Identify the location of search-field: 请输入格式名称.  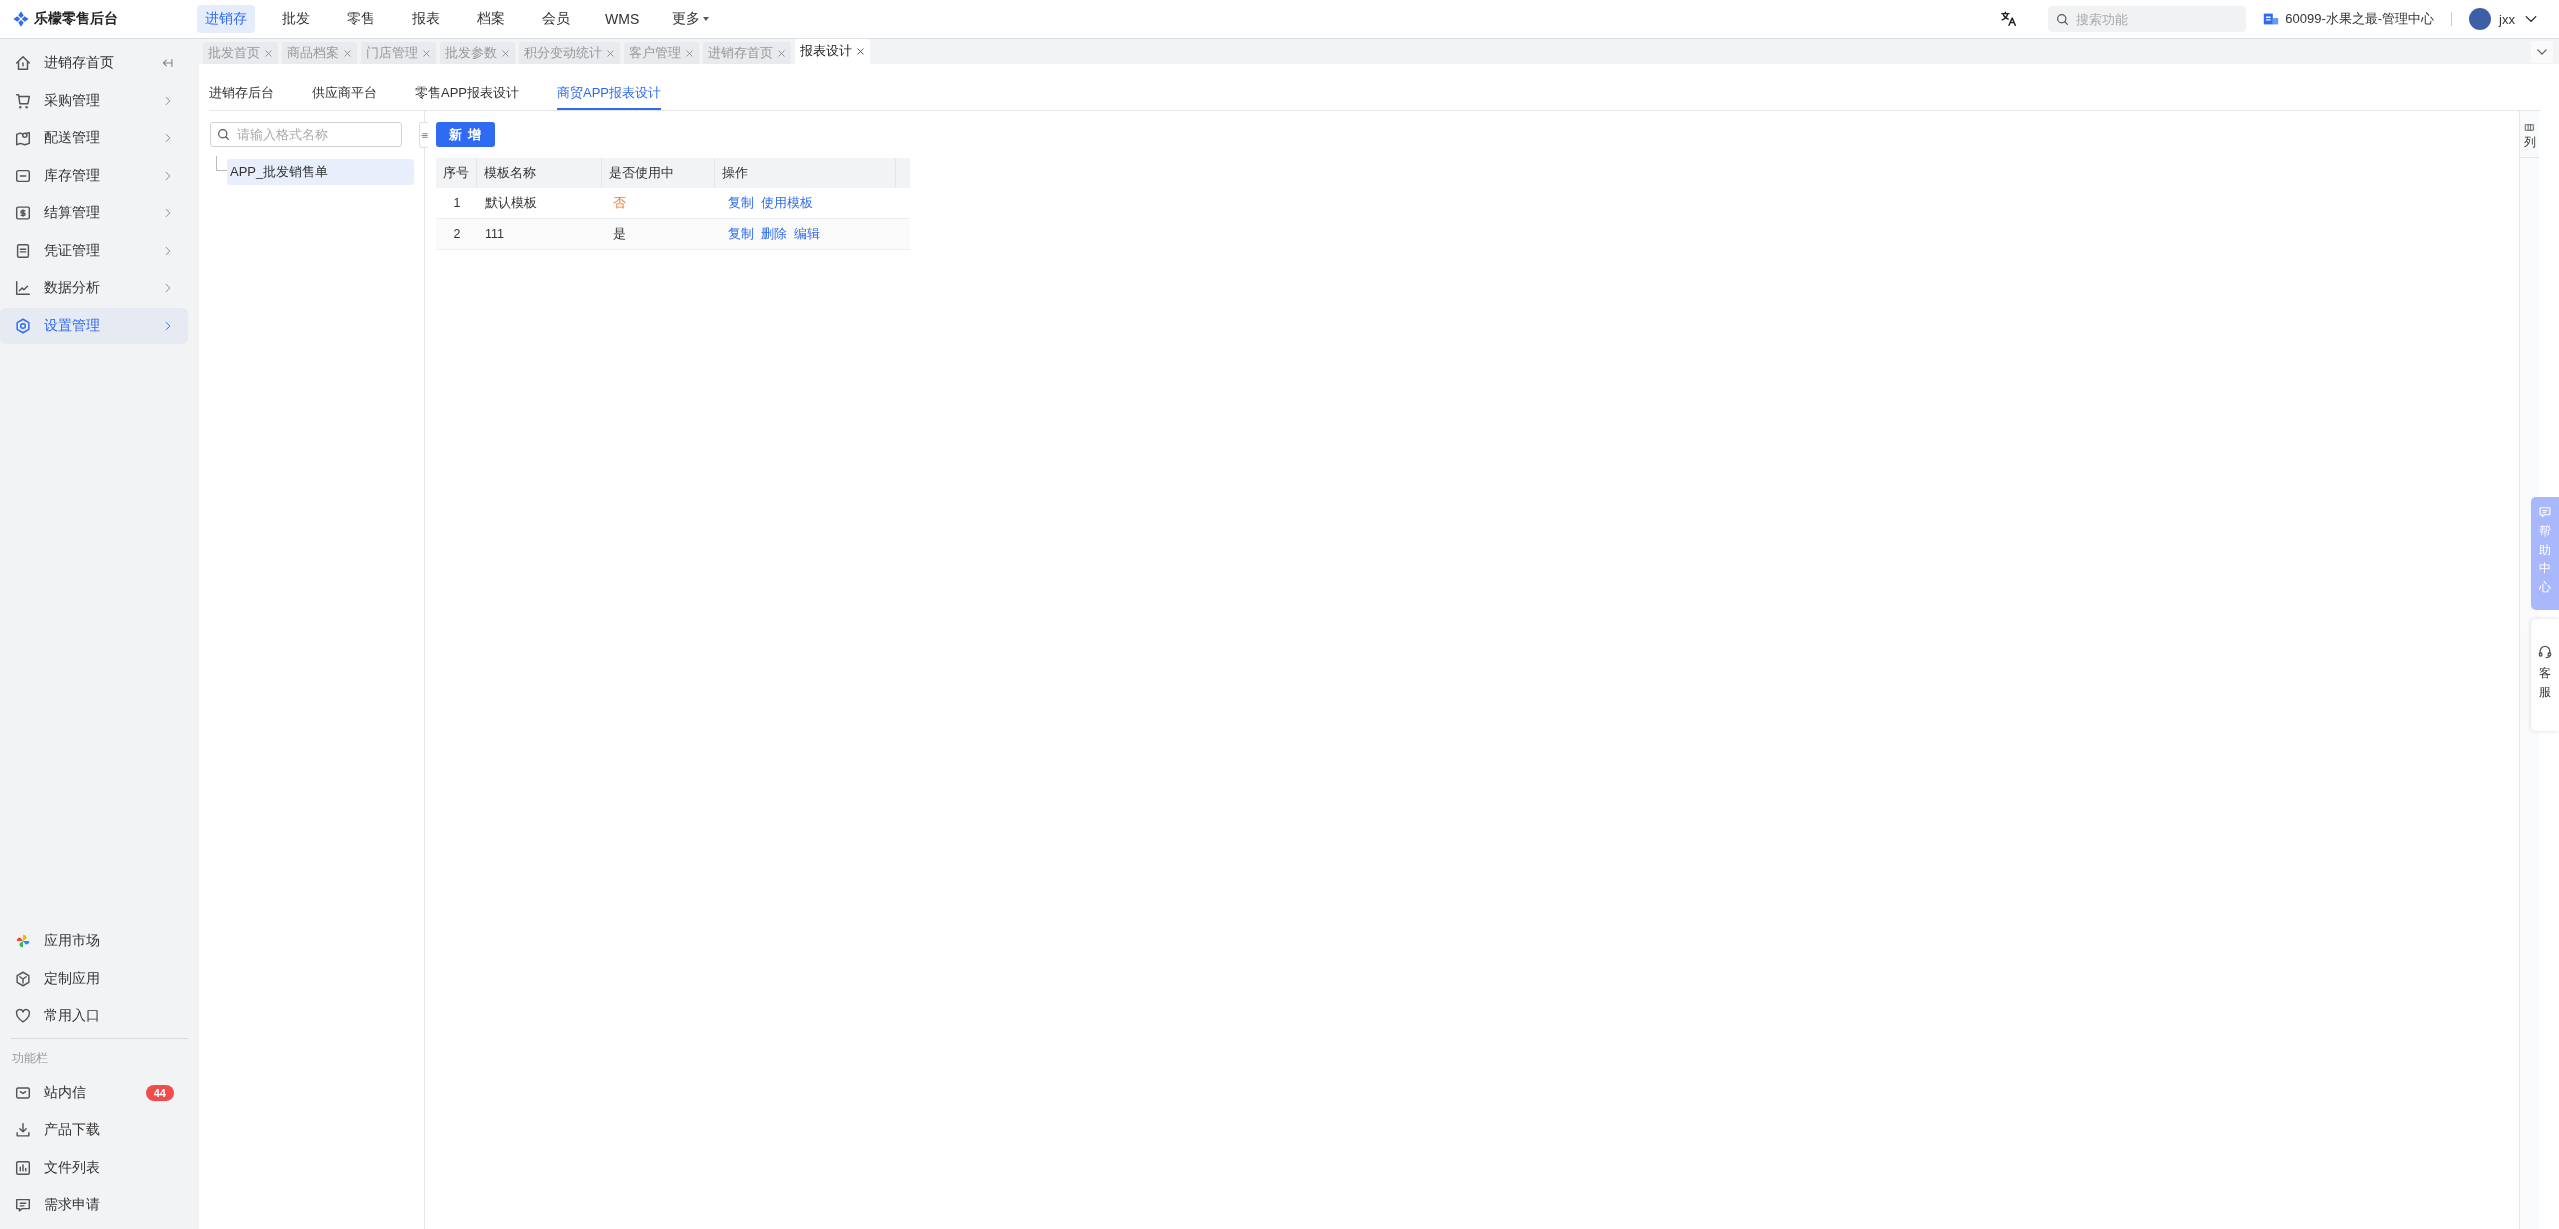
(306, 134).